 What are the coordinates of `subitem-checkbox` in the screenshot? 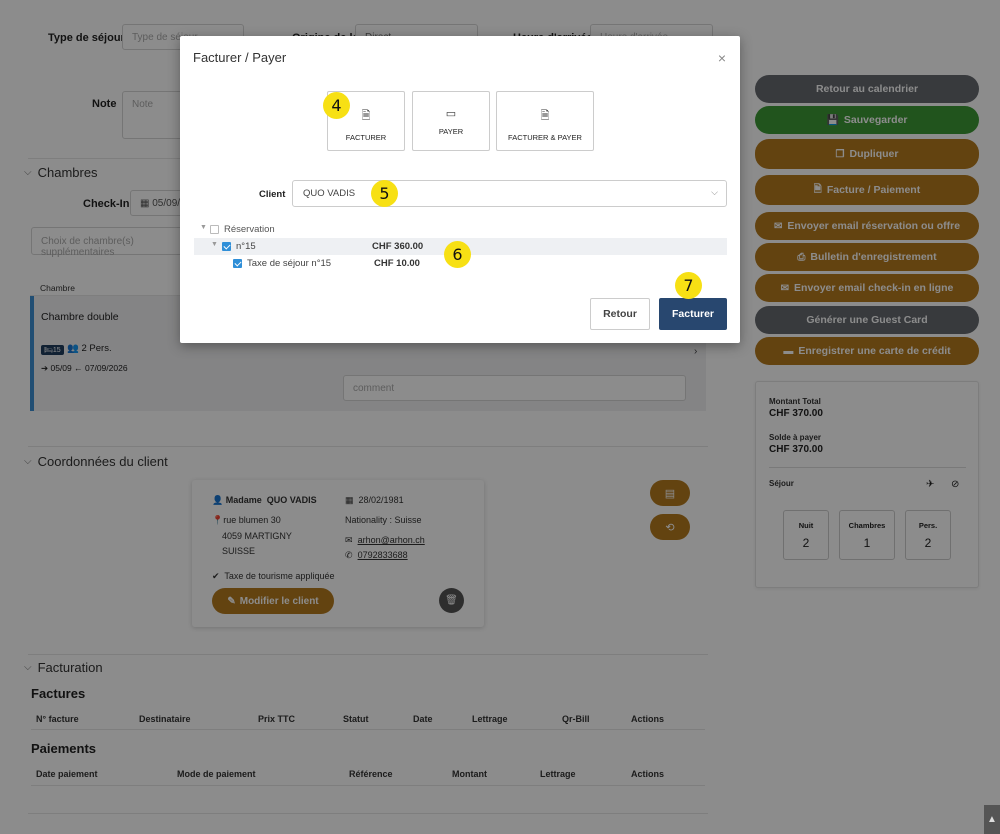 It's located at (237, 263).